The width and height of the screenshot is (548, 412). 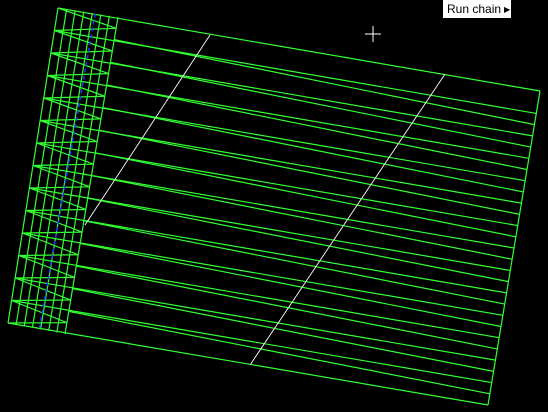 I want to click on context-menu-run-chain: Run chain ▶, so click(x=477, y=9).